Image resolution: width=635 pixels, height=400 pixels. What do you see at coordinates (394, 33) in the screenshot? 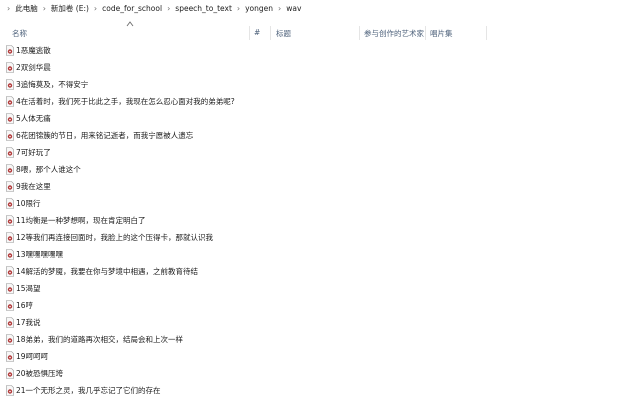
I see `column-artist: 参与创作的艺术家` at bounding box center [394, 33].